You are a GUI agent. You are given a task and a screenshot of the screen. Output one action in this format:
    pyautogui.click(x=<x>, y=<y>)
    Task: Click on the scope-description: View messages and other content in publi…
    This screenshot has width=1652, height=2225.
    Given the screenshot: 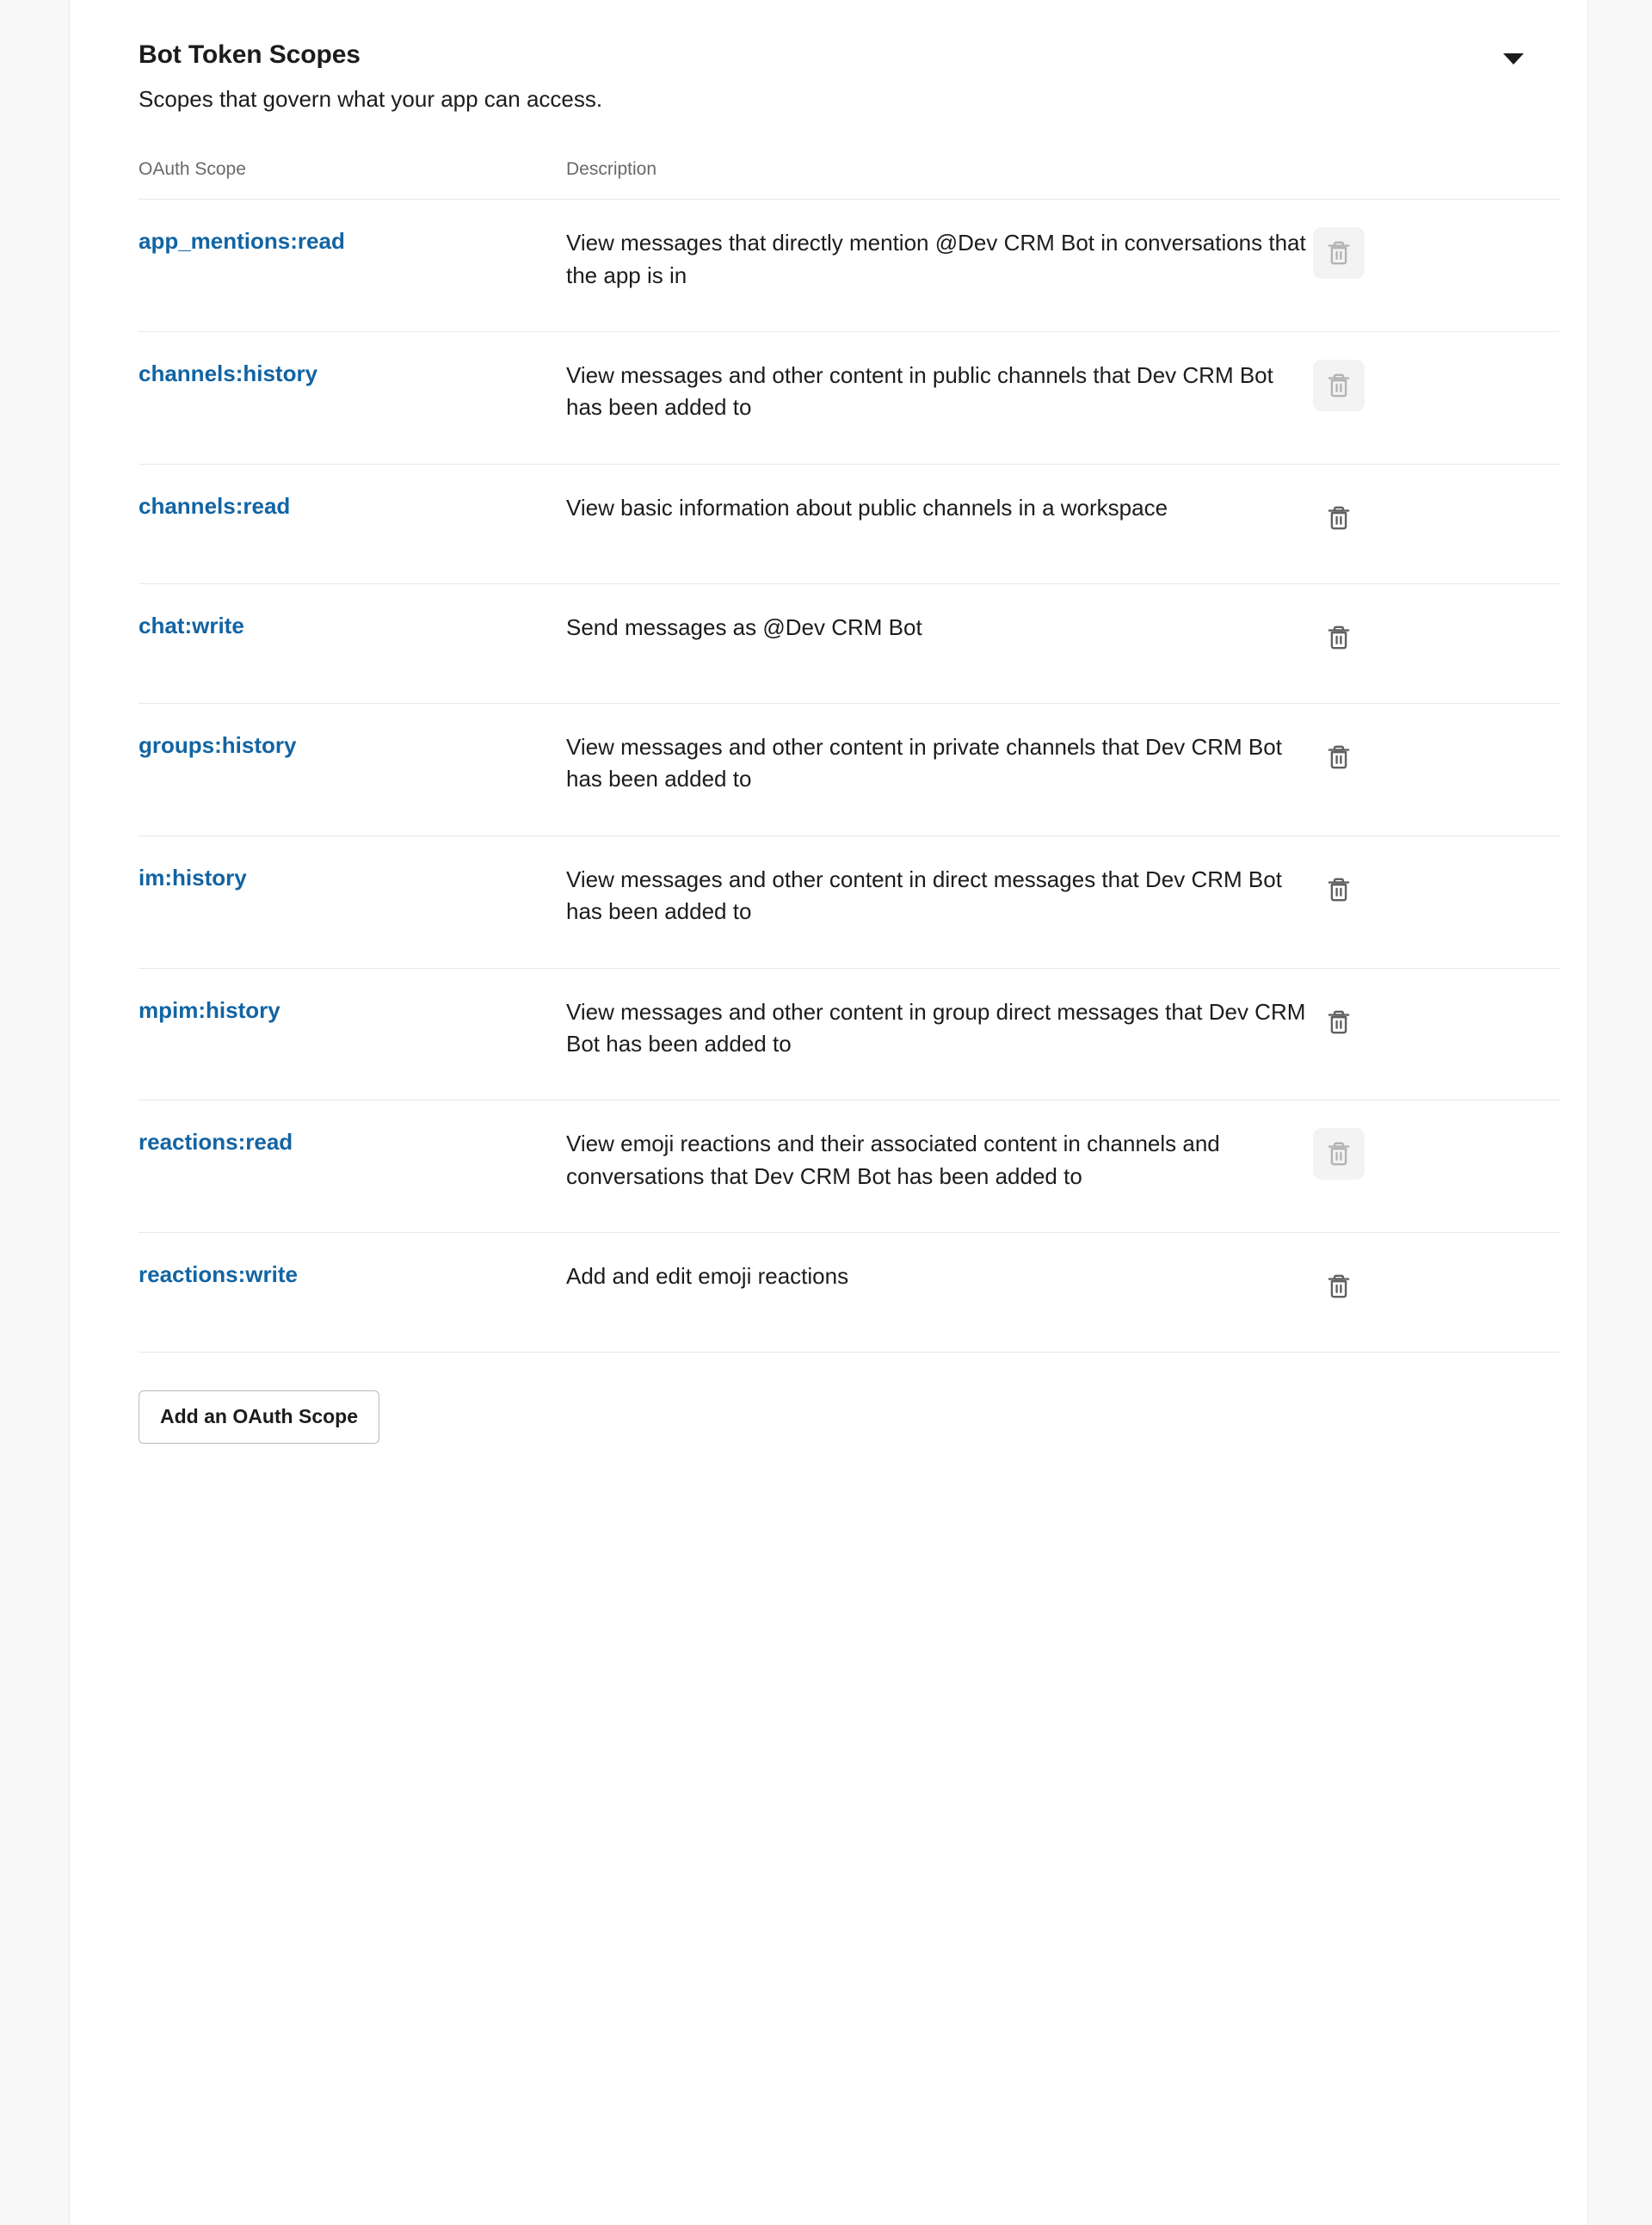 What is the action you would take?
    pyautogui.click(x=920, y=391)
    